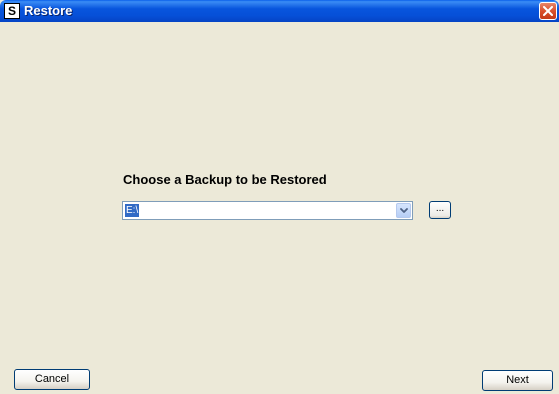  I want to click on next-button: Next, so click(517, 380).